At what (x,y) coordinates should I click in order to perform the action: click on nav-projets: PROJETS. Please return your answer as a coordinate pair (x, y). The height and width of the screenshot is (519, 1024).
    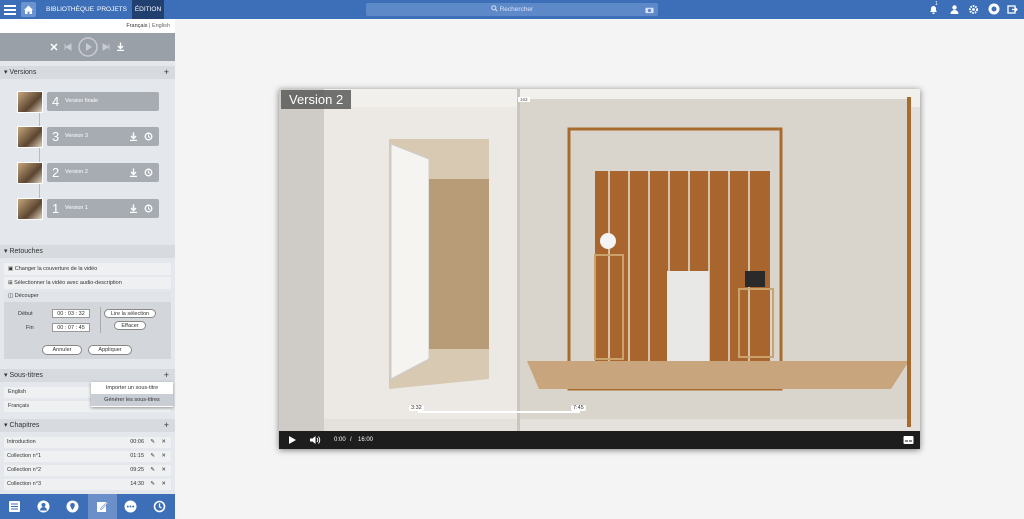
    Looking at the image, I should click on (112, 9).